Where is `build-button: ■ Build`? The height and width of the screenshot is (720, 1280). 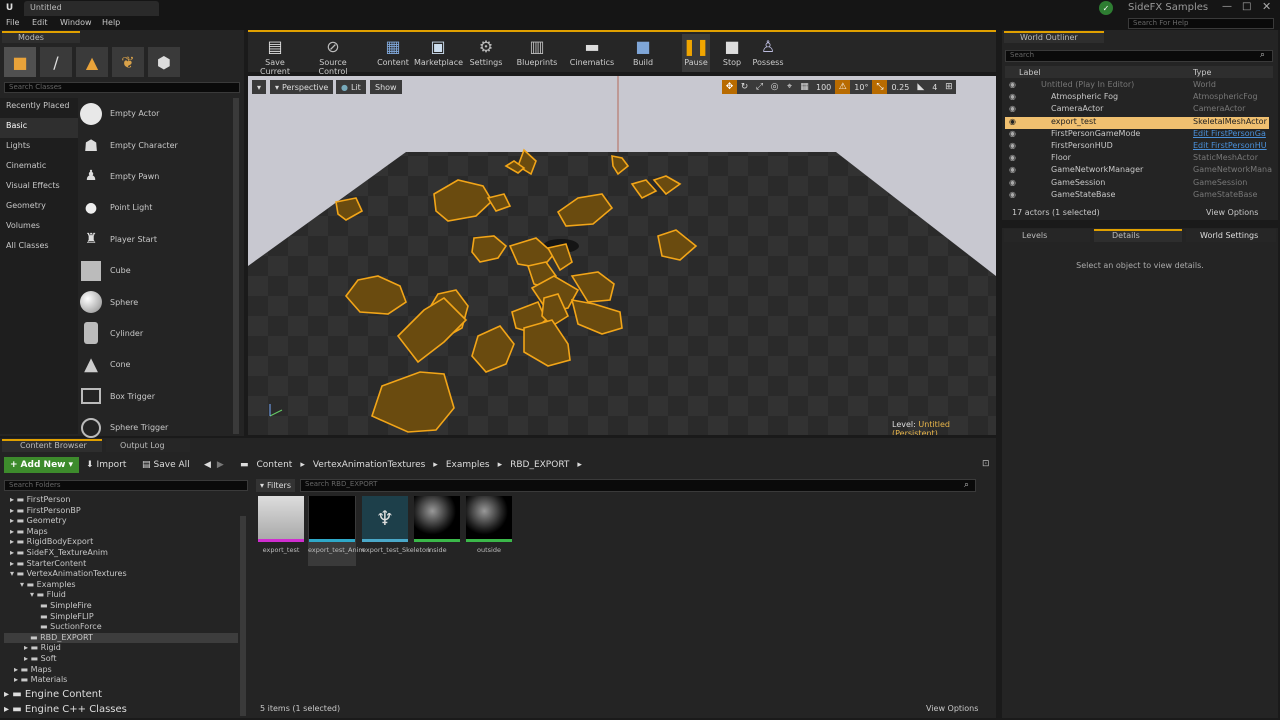 build-button: ■ Build is located at coordinates (643, 53).